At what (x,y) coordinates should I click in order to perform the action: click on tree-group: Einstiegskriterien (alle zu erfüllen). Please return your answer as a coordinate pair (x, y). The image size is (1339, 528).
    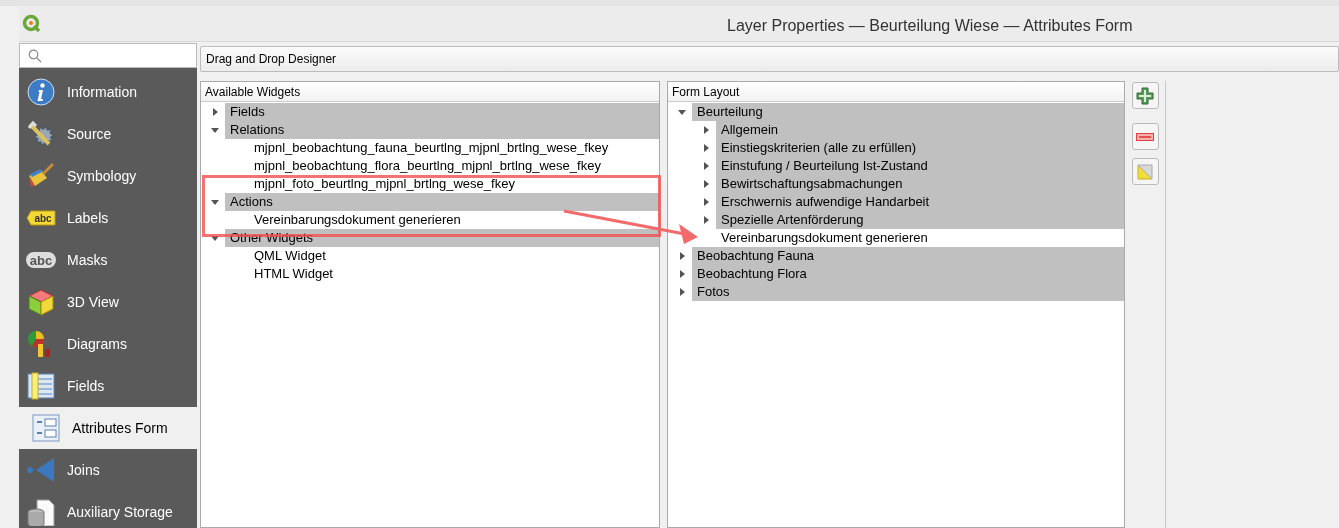
    Looking at the image, I should click on (920, 148).